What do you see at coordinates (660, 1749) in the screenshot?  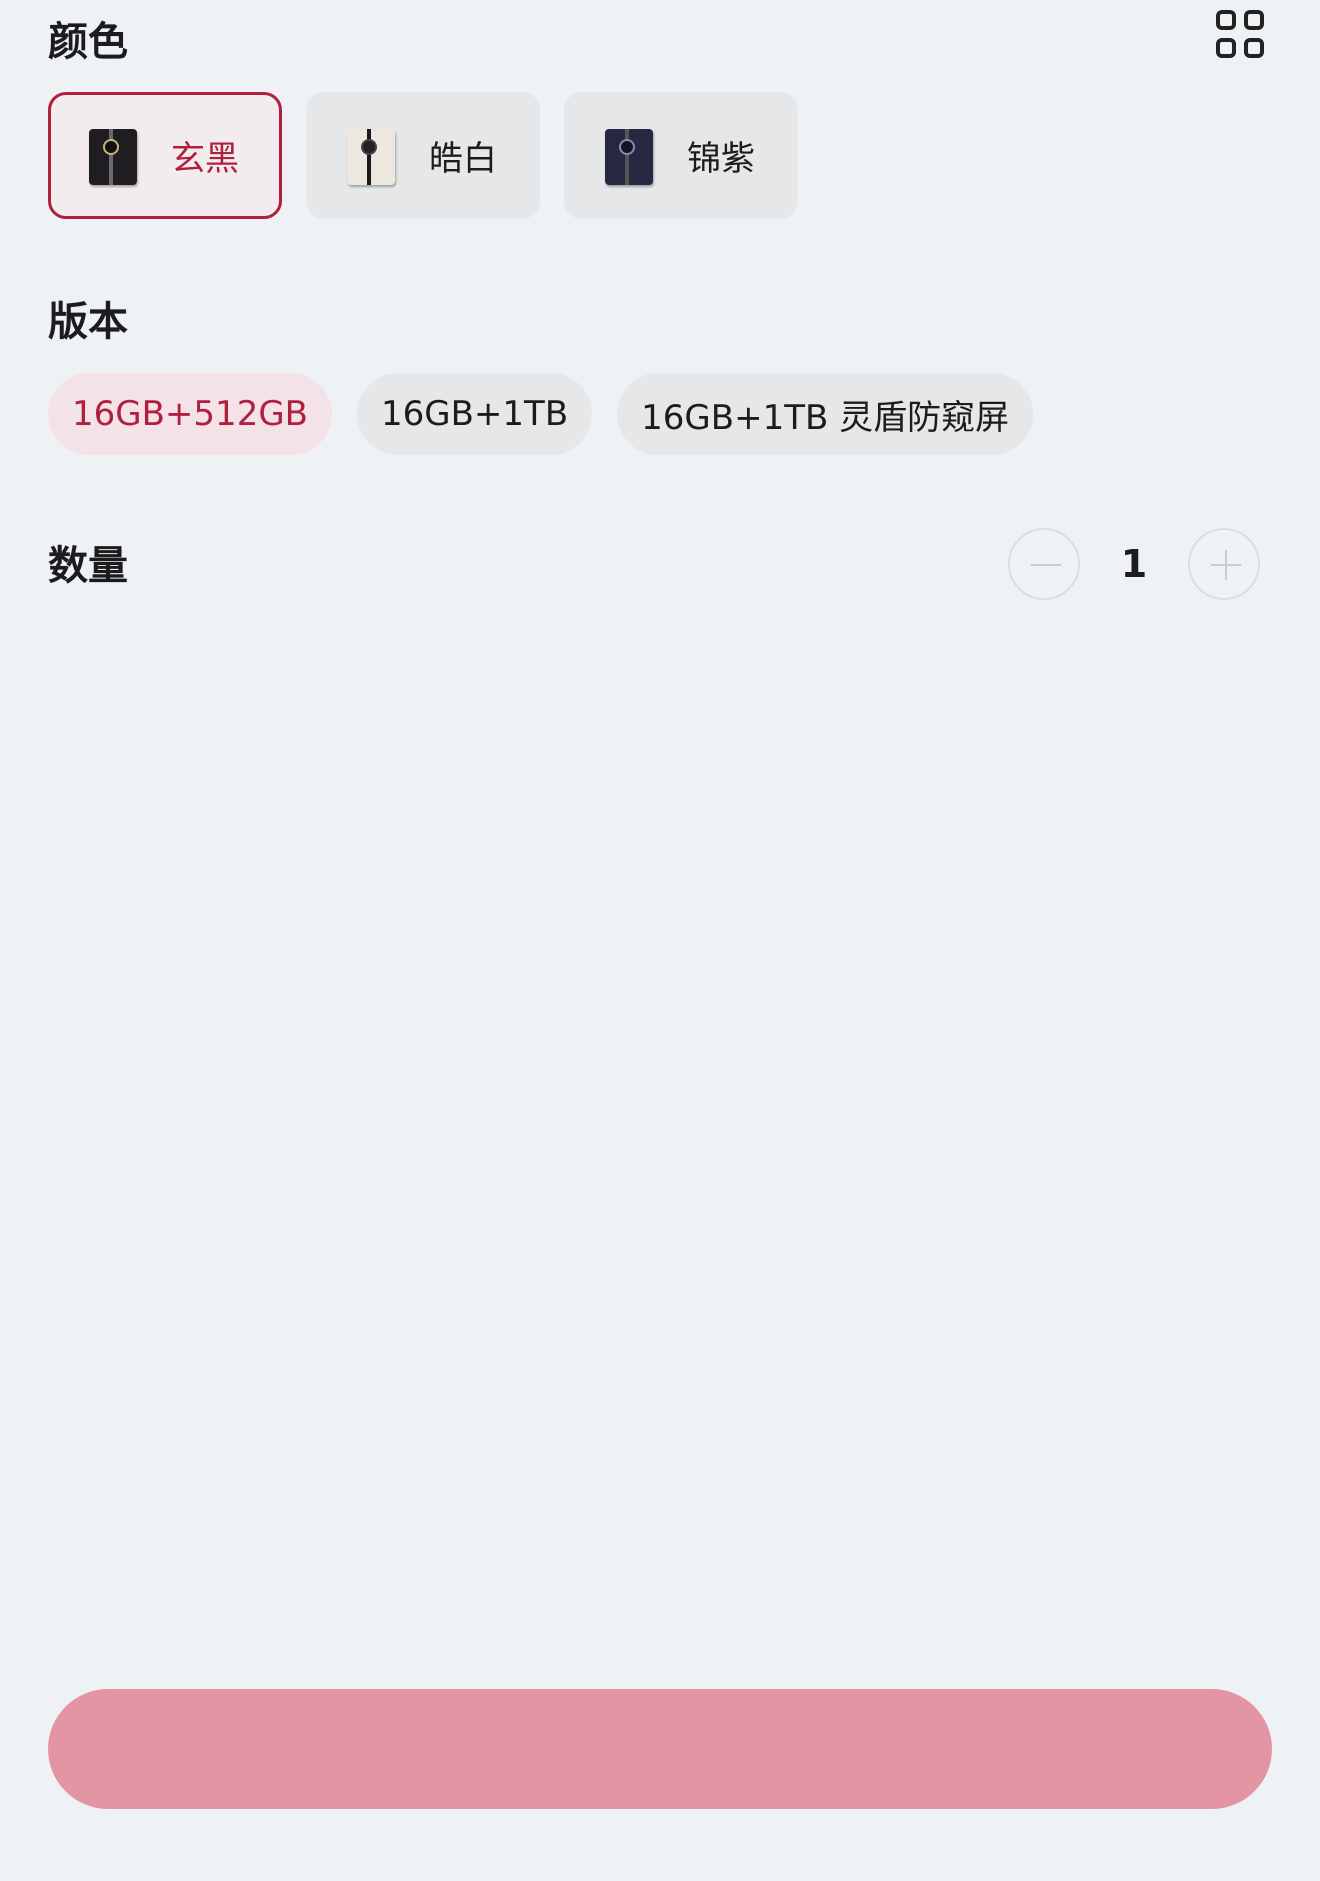 I see `buy-button` at bounding box center [660, 1749].